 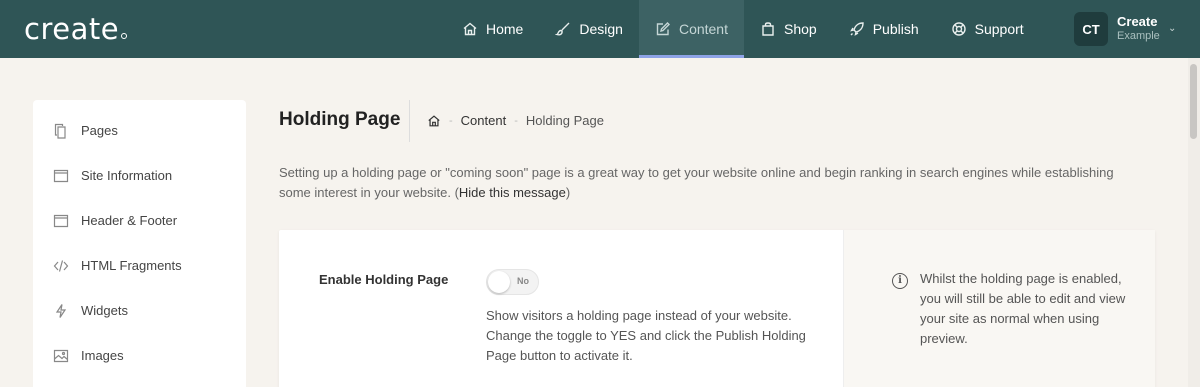 I want to click on info-icon: i, so click(x=900, y=281).